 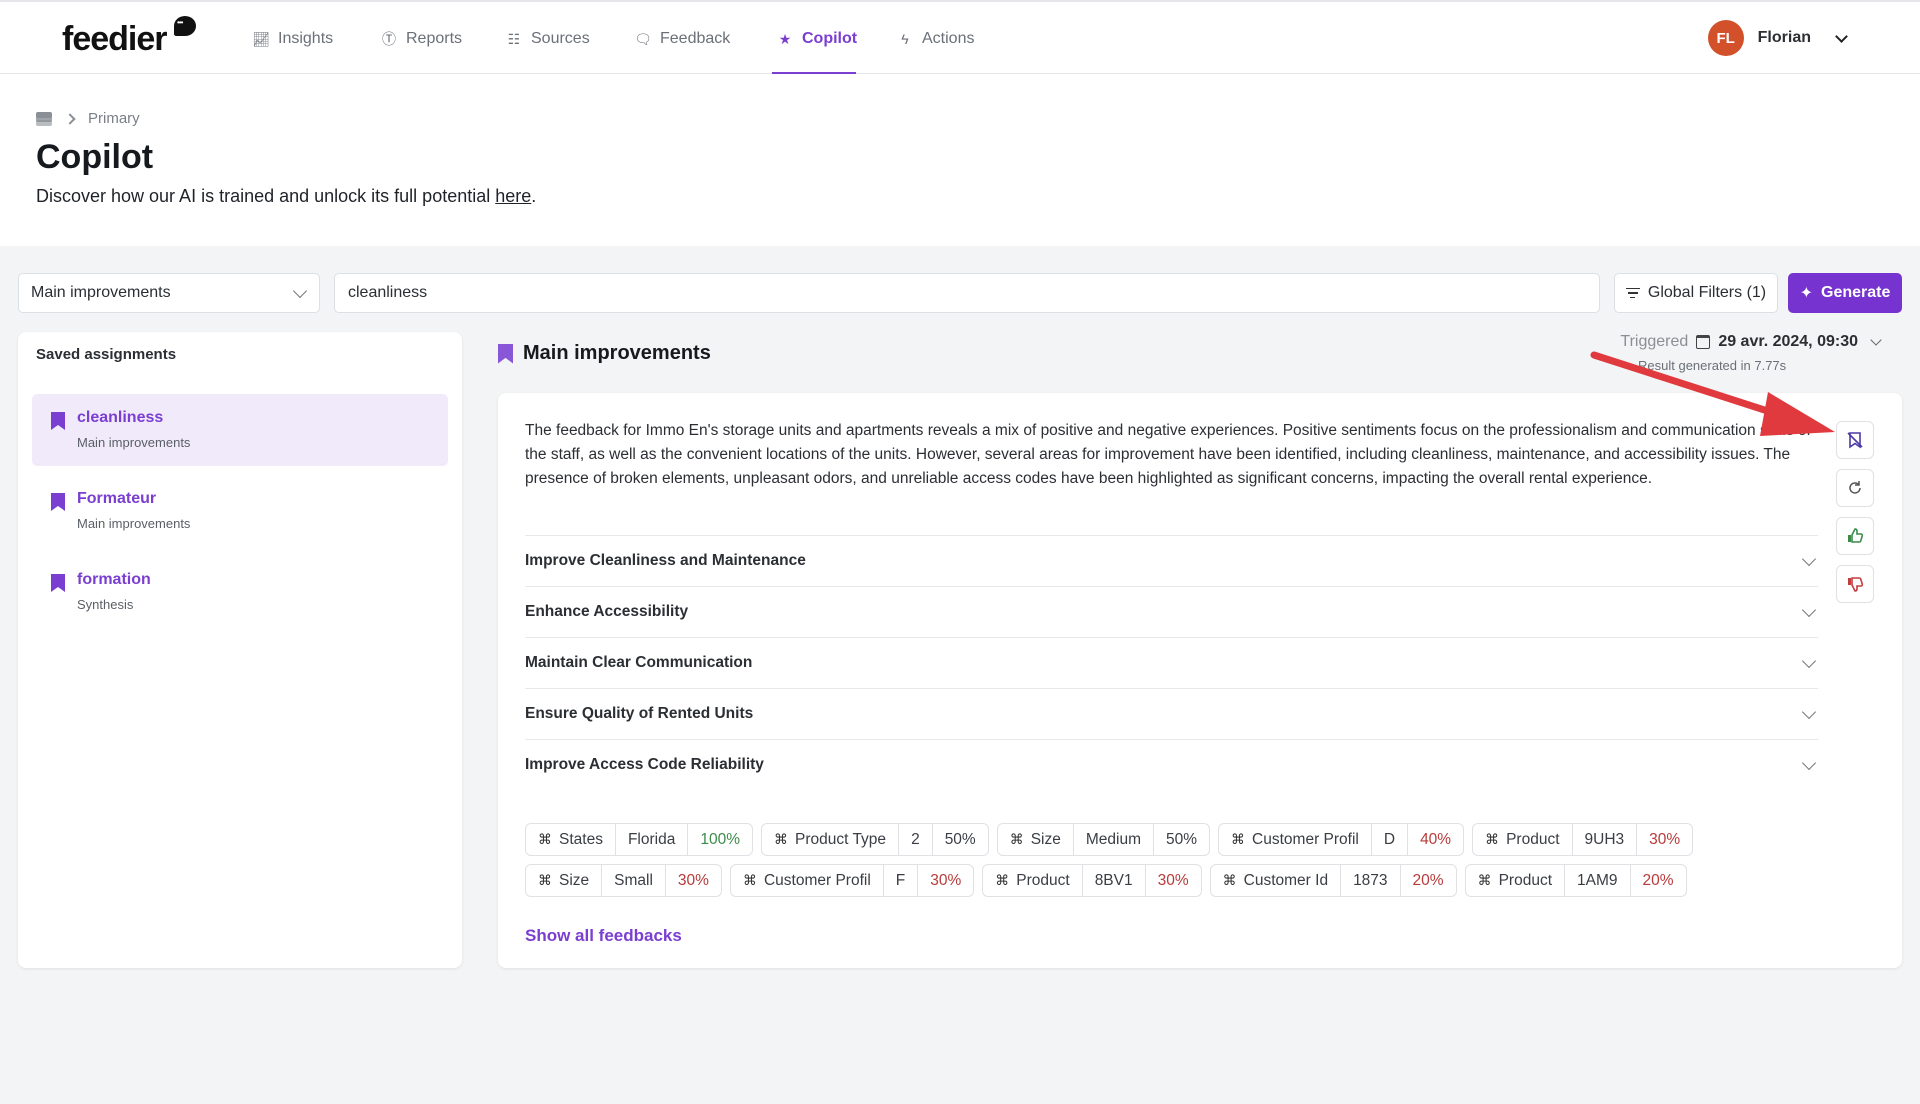 What do you see at coordinates (105, 604) in the screenshot?
I see `assignment-type: Synthesis` at bounding box center [105, 604].